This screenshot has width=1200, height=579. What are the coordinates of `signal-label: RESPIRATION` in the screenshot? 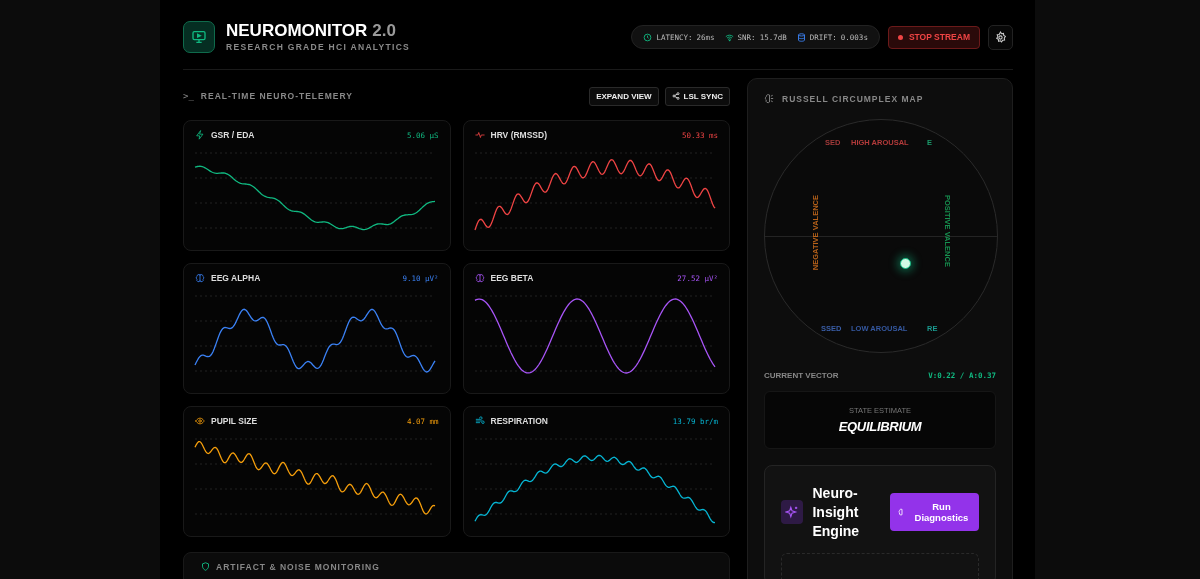 It's located at (519, 421).